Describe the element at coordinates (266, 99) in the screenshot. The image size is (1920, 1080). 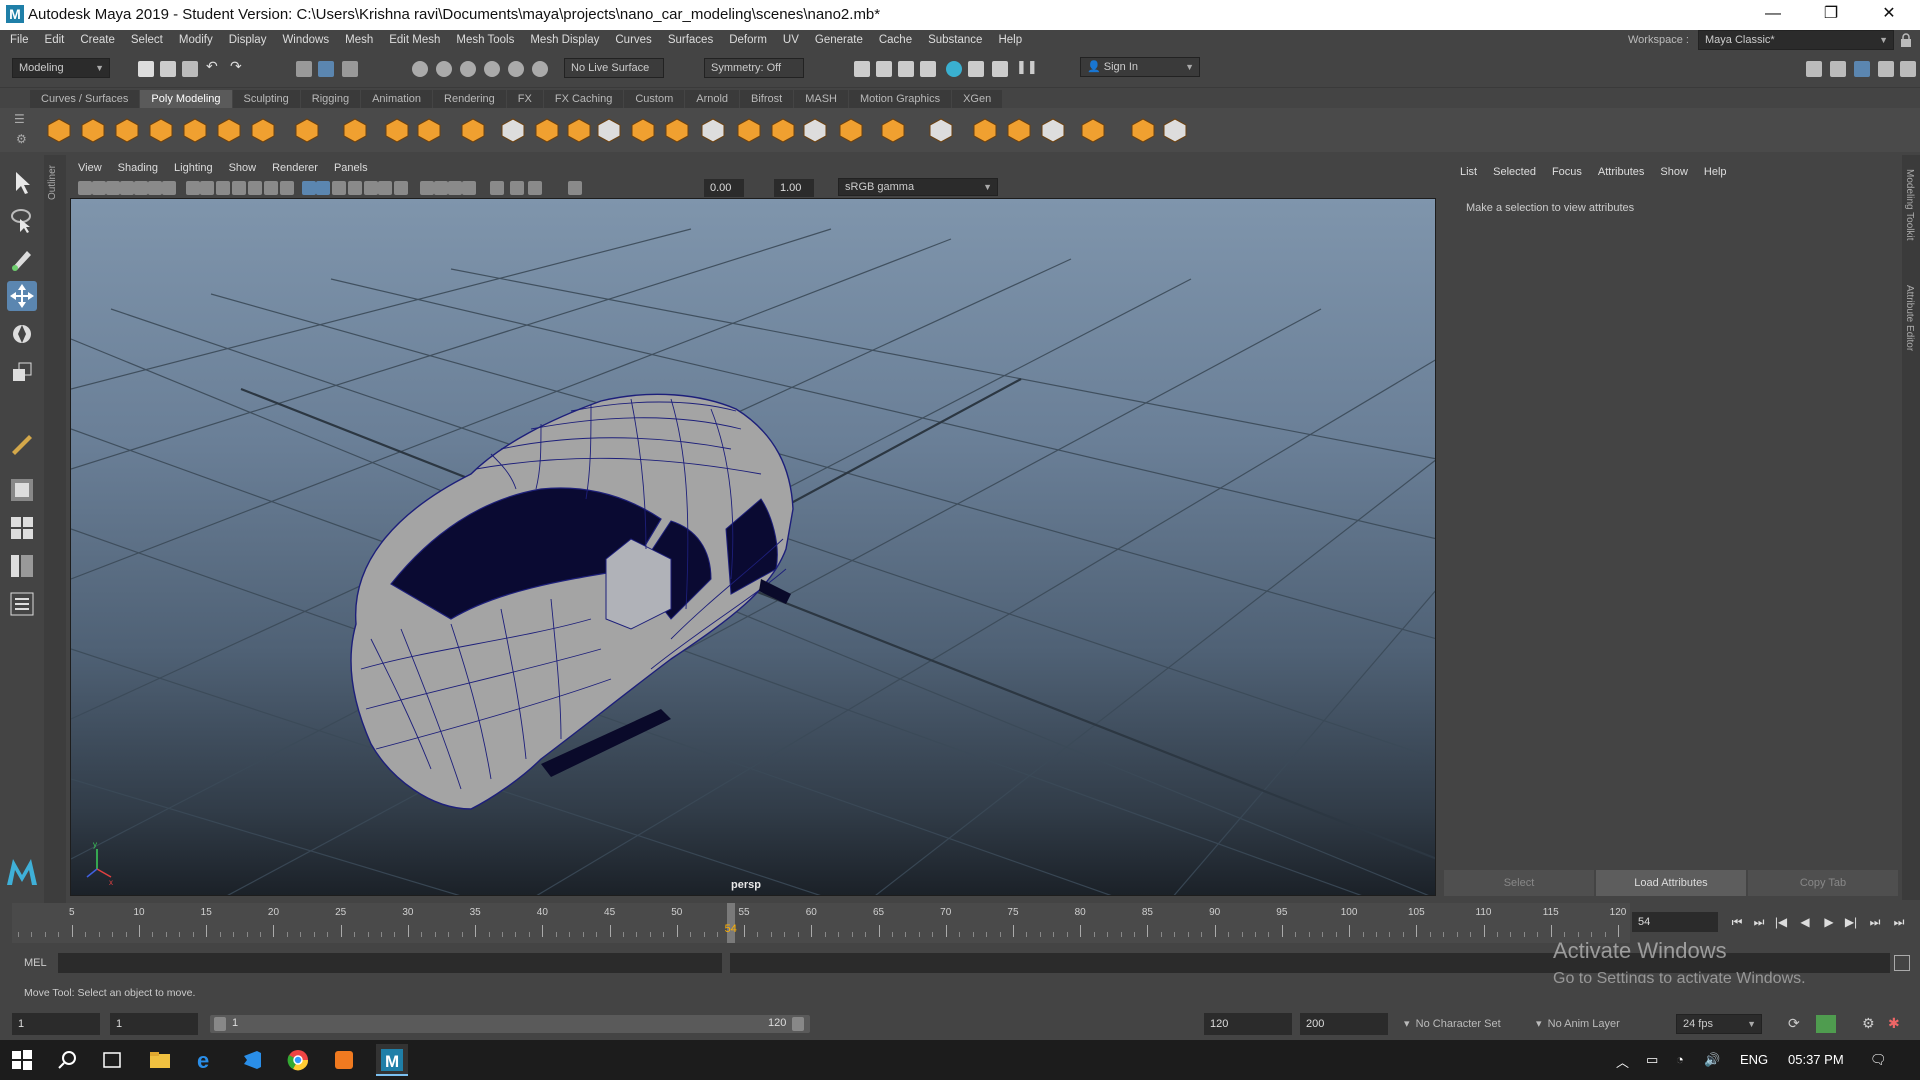
I see `shelf-tab-sculpting: Sculpting` at that location.